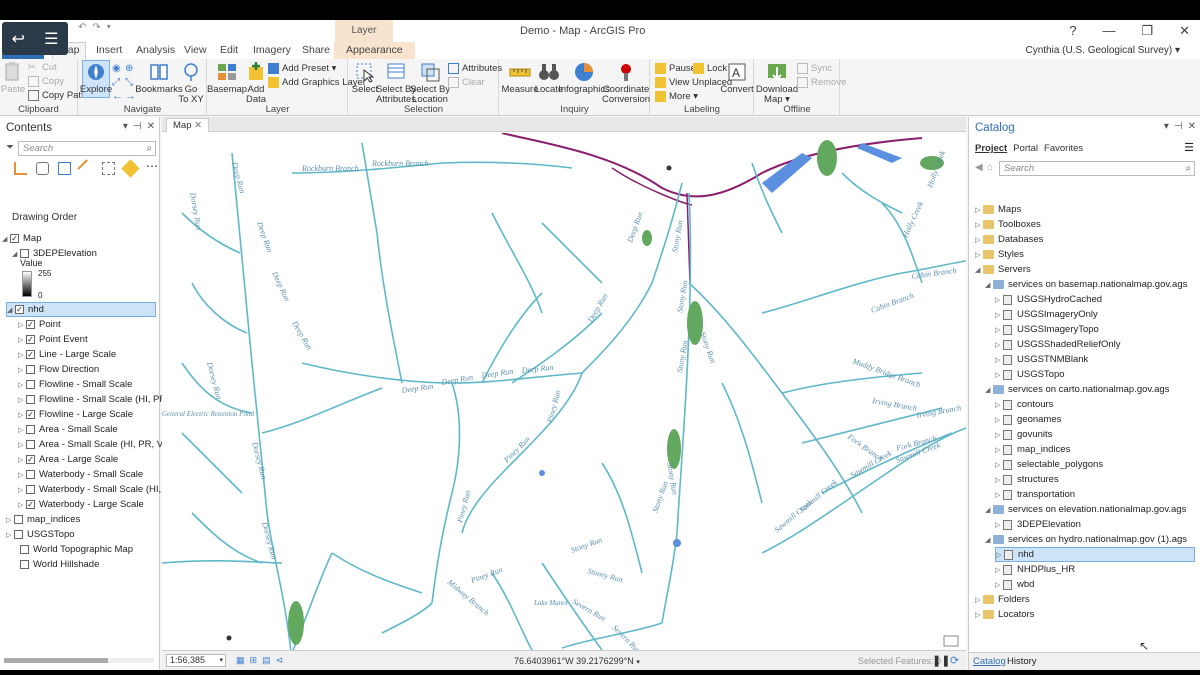 The height and width of the screenshot is (675, 1200). What do you see at coordinates (989, 661) in the screenshot?
I see `bottom-tab-catalog: Catalog` at bounding box center [989, 661].